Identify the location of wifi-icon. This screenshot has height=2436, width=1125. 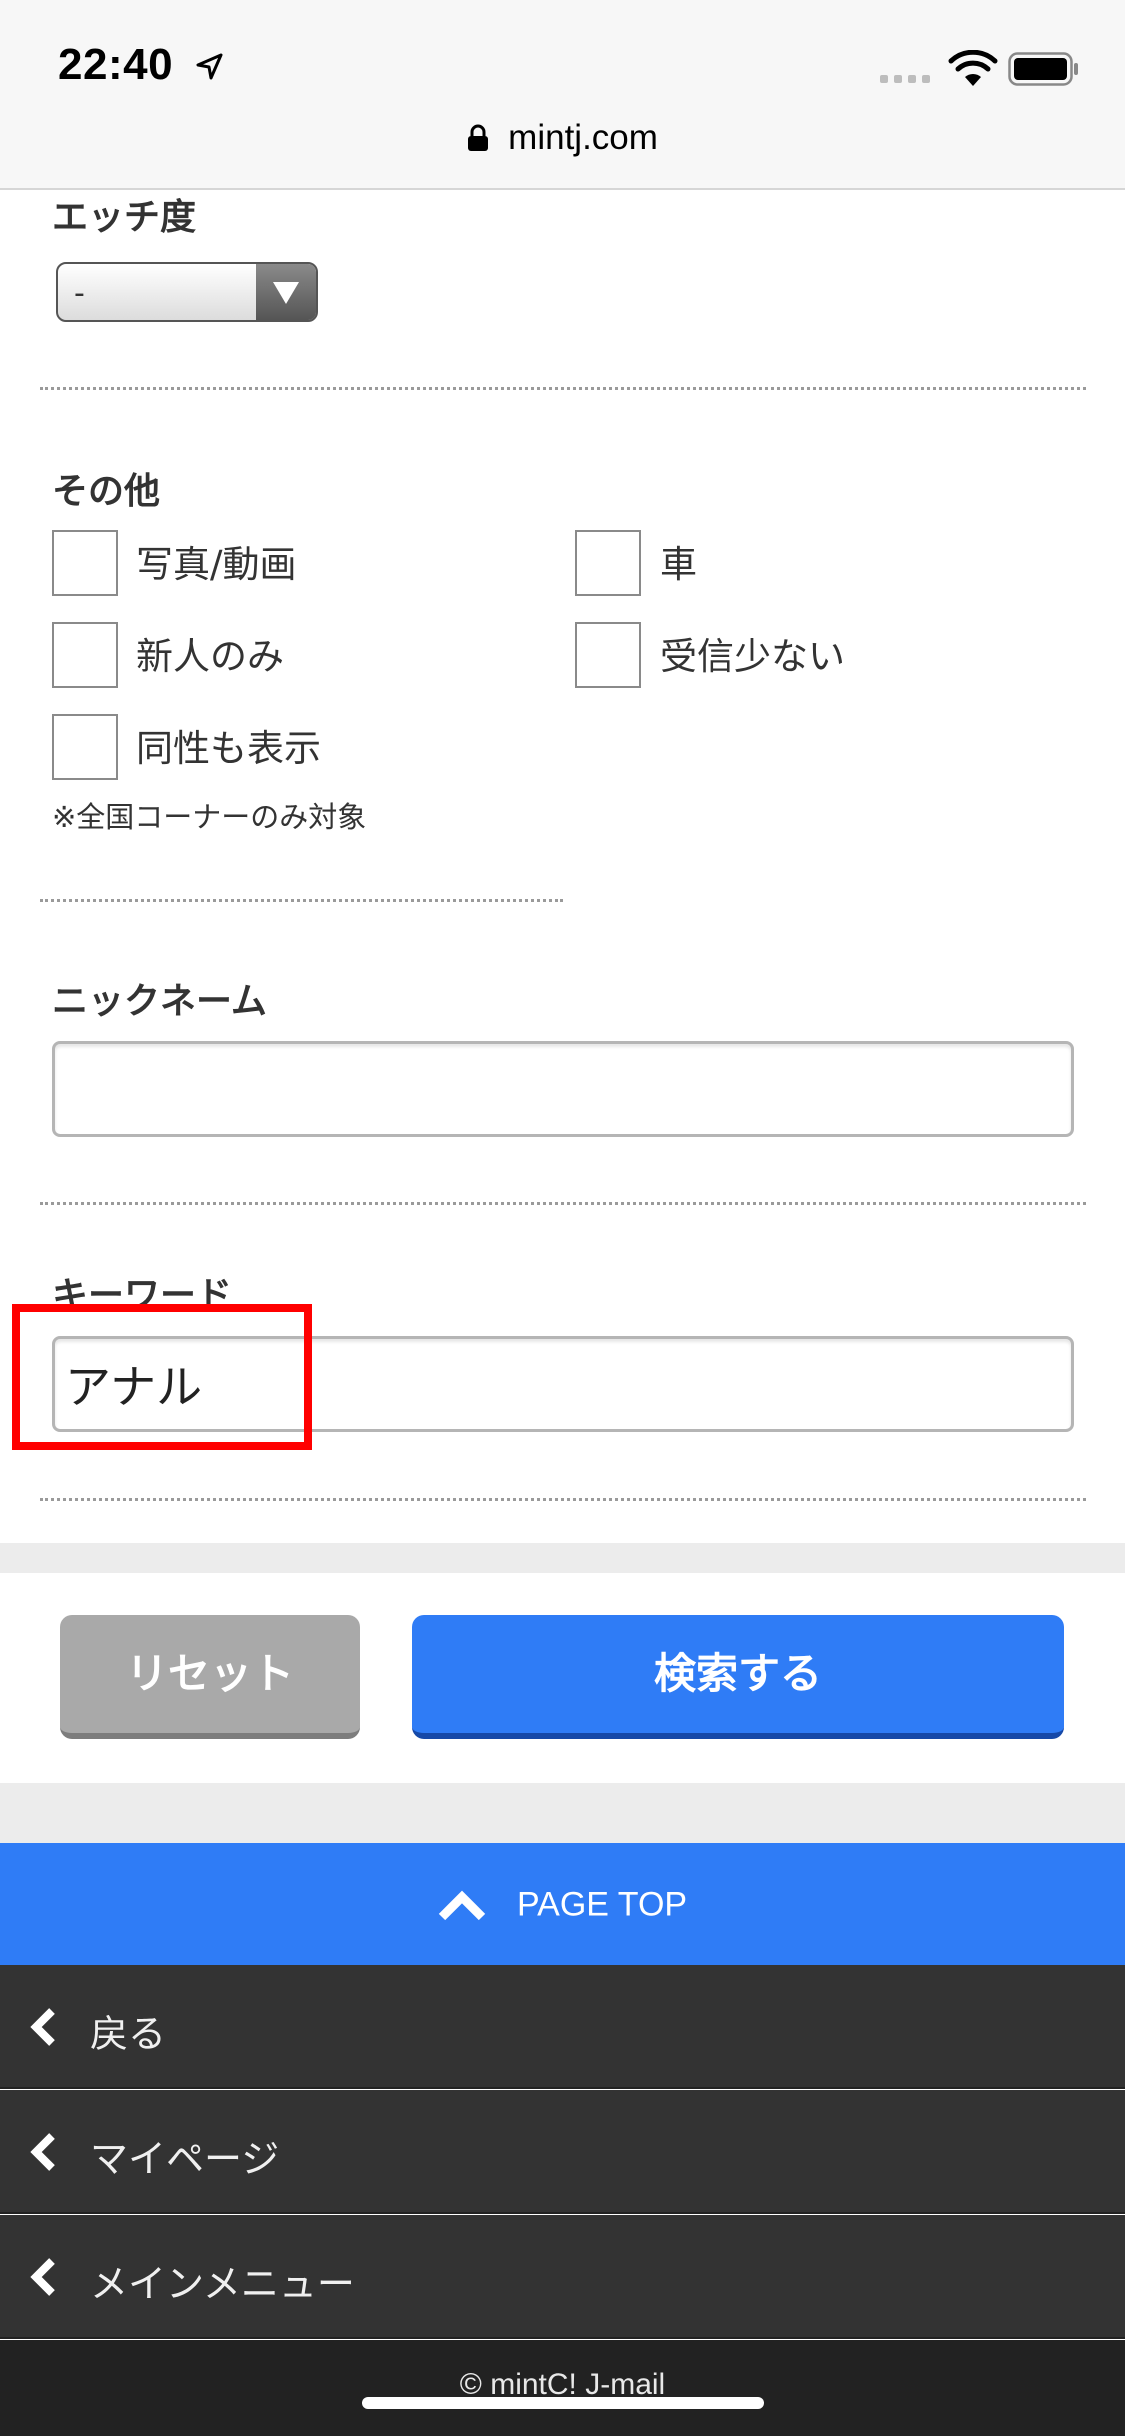
(973, 68).